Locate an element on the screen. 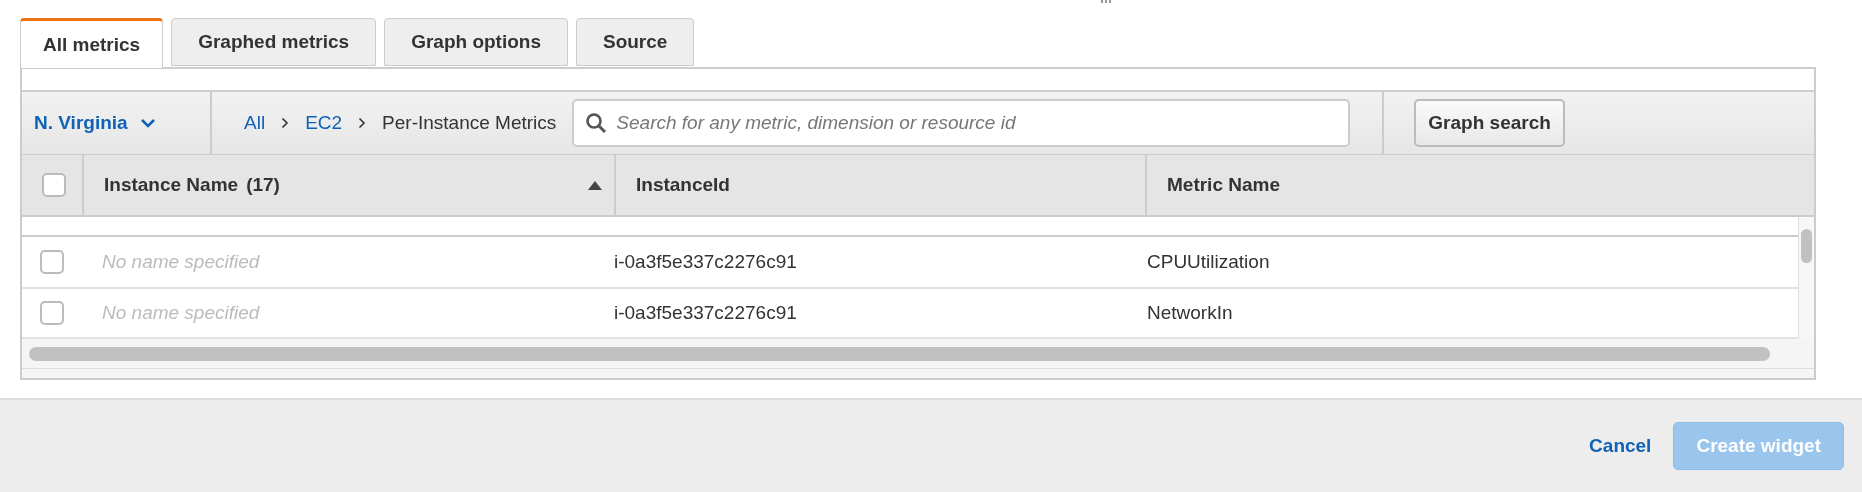 Image resolution: width=1862 pixels, height=492 pixels. column-header: Instance Name is located at coordinates (171, 185).